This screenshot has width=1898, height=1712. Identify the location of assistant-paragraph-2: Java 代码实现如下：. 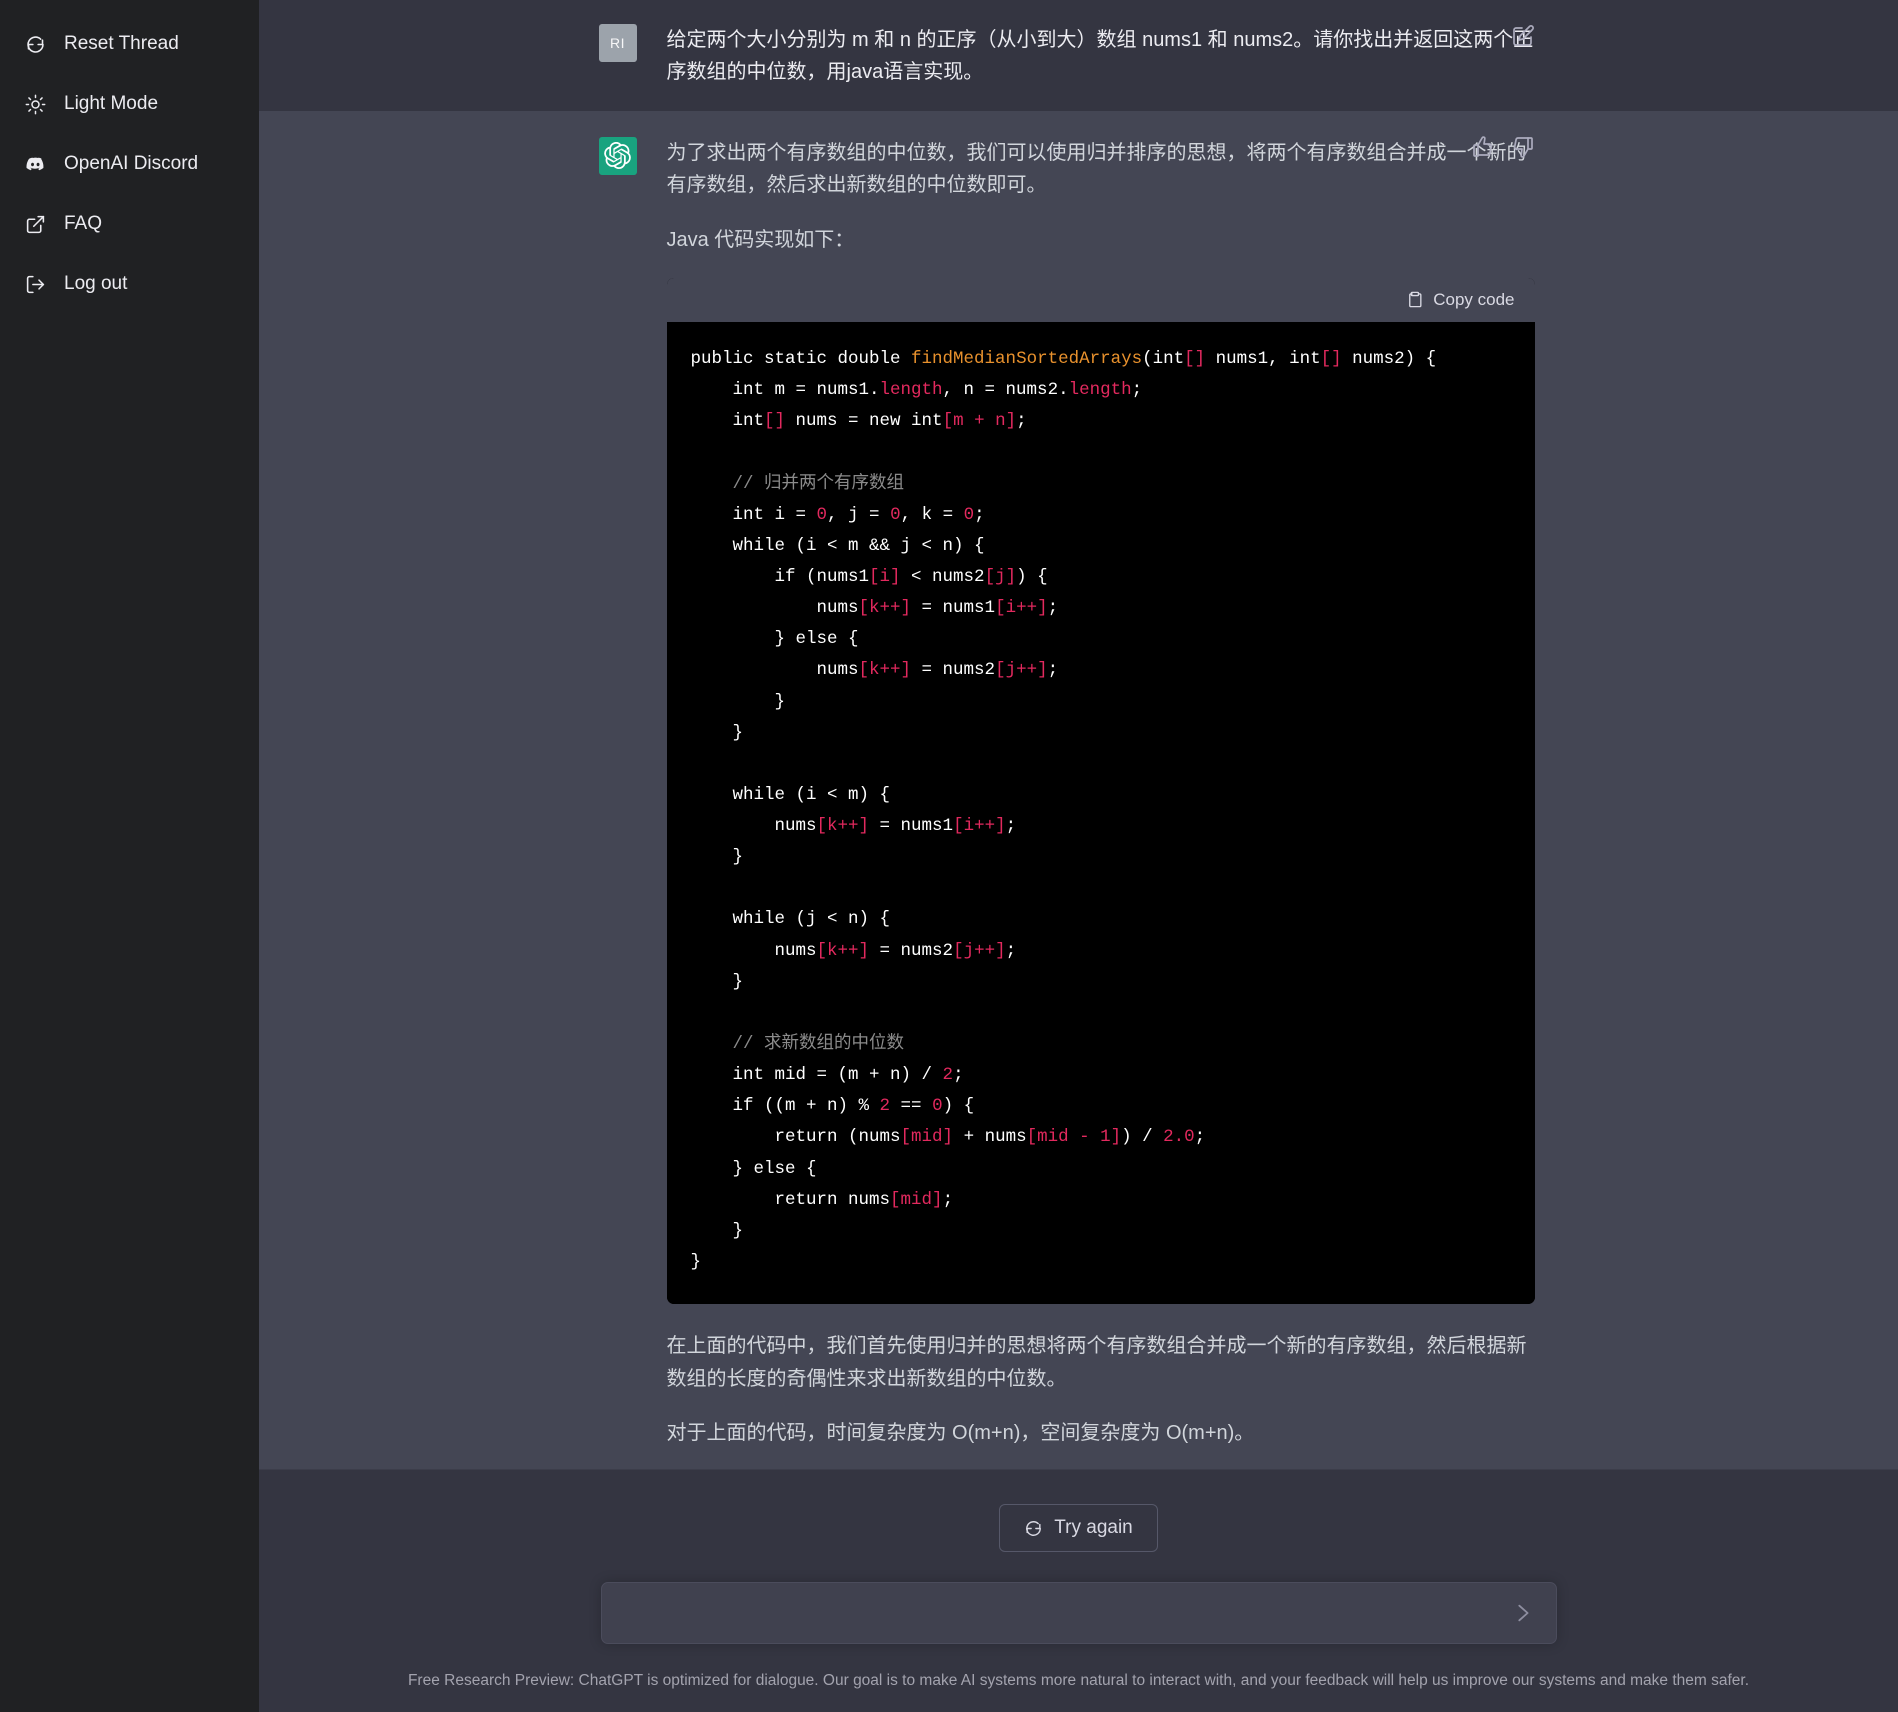
(760, 239).